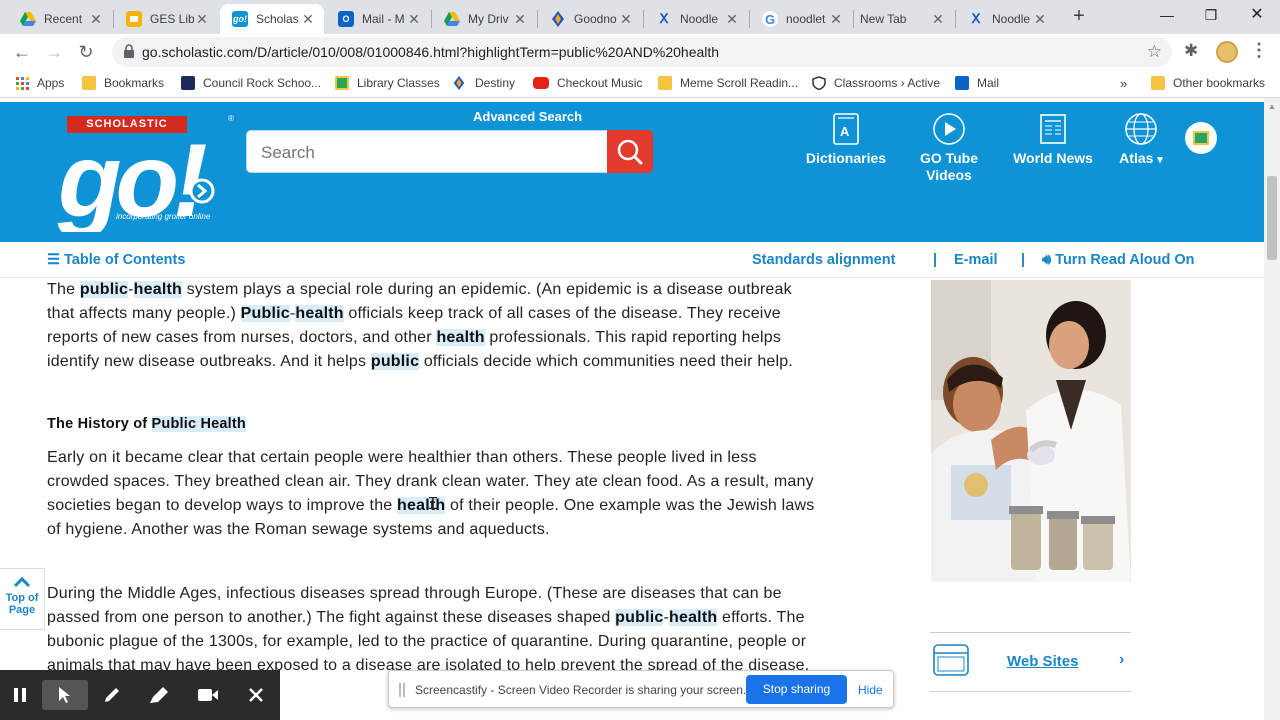 This screenshot has height=720, width=1280. Describe the element at coordinates (1154, 52) in the screenshot. I see `bookmark-star-icon: ☆` at that location.